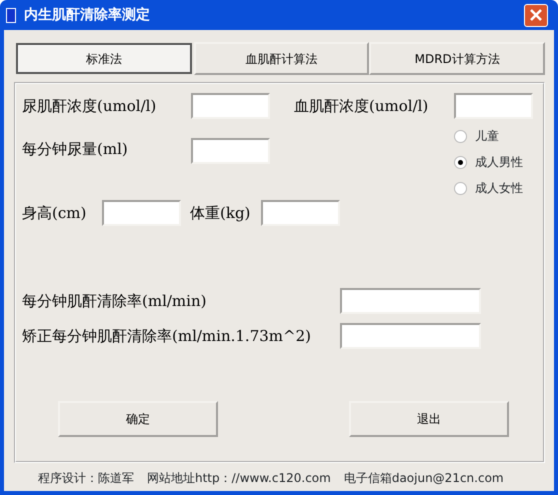 Image resolution: width=558 pixels, height=495 pixels. What do you see at coordinates (282, 58) in the screenshot?
I see `tab: 血肌酐计算法` at bounding box center [282, 58].